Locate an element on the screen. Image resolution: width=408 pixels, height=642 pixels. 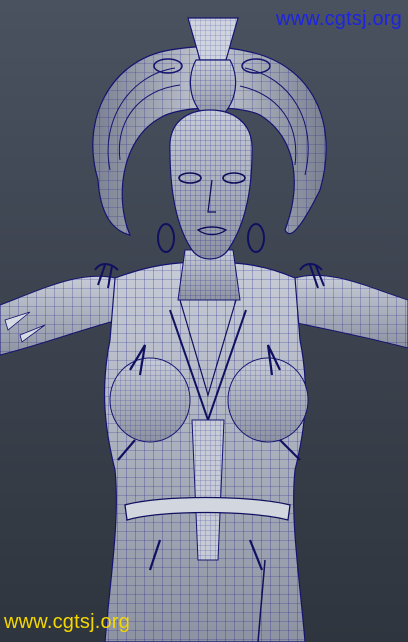
head is located at coordinates (211, 184).